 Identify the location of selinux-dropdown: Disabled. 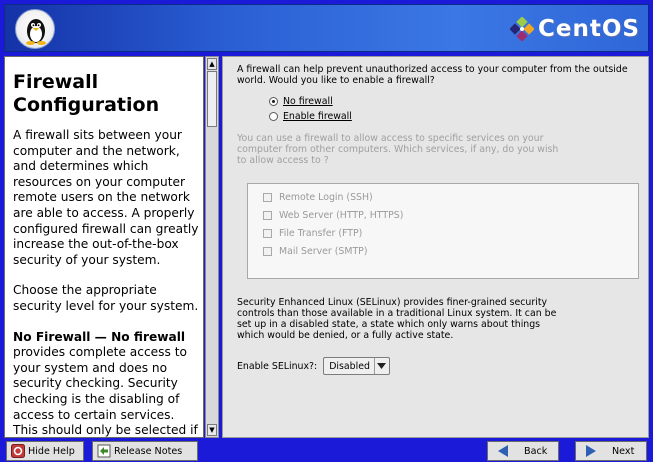
(356, 366).